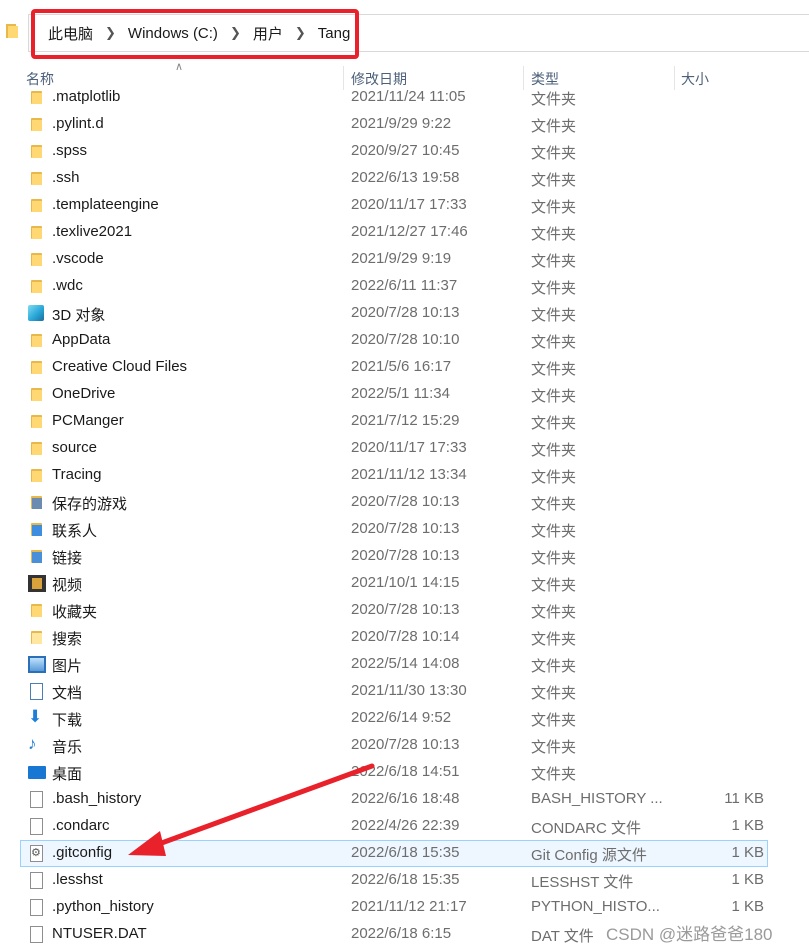 The image size is (809, 951). I want to click on file-row: .templateengine 2020/11/17 17:33 文件夹, so click(404, 205).